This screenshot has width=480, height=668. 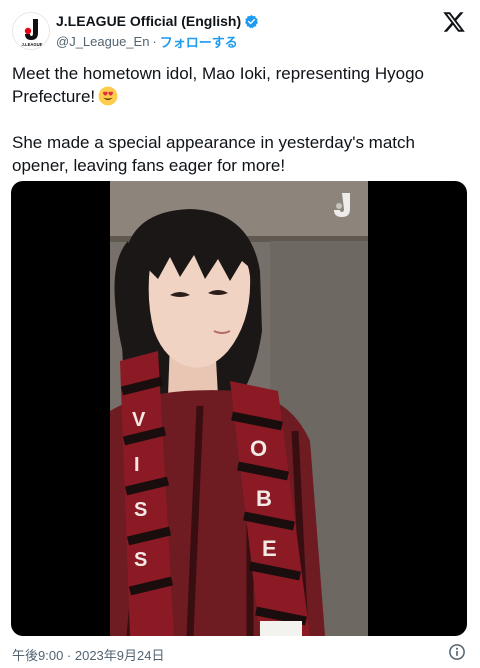 What do you see at coordinates (88, 654) in the screenshot?
I see `timestamp: 午後9:00 · 2023年9月24日` at bounding box center [88, 654].